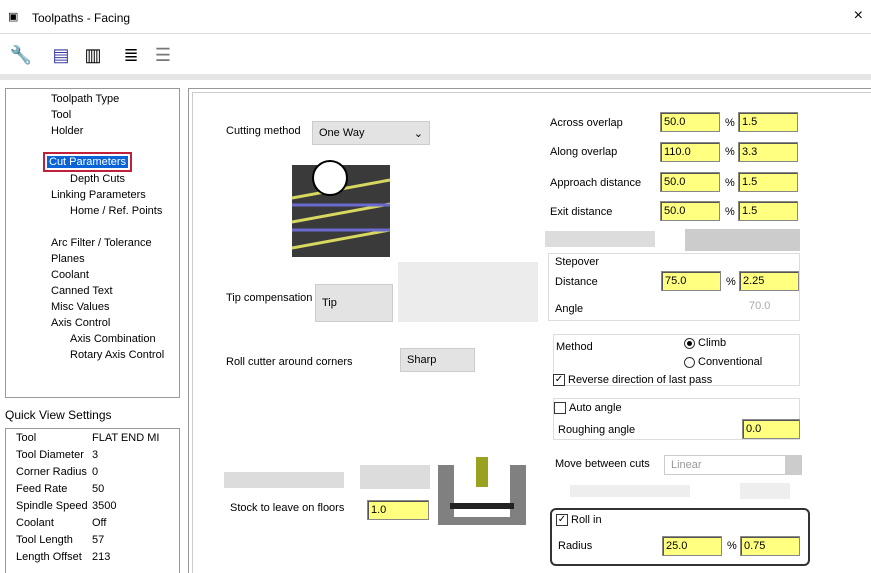 The height and width of the screenshot is (573, 871). I want to click on tree-item-cut-parameters: Cut Parameters, so click(87, 162).